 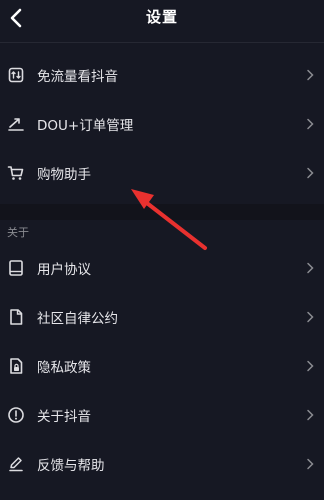 I want to click on settings-item-label: 隐私政策, so click(x=64, y=368).